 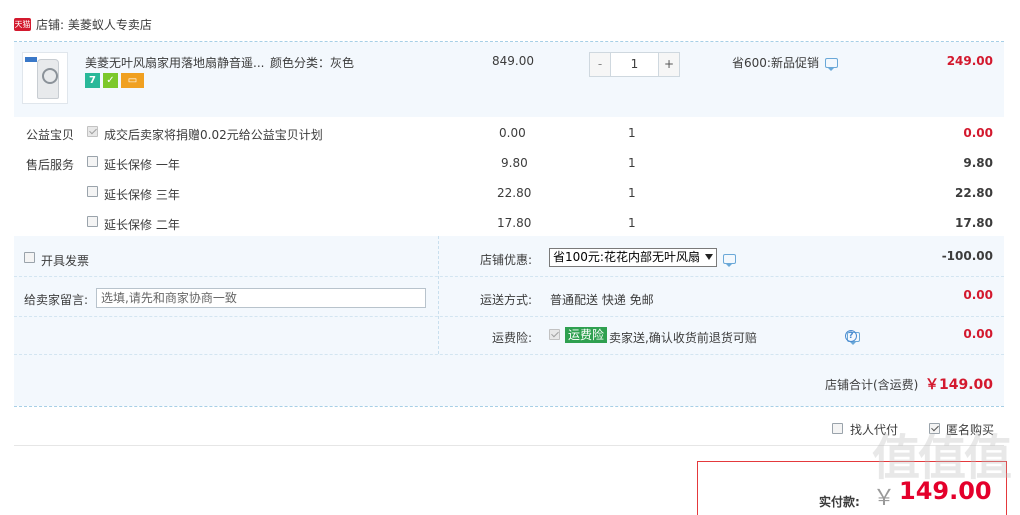 What do you see at coordinates (851, 336) in the screenshot?
I see `help-icon: ?` at bounding box center [851, 336].